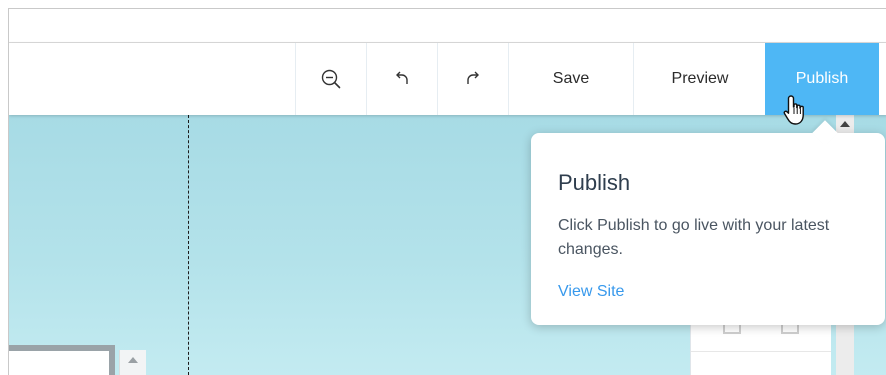 This screenshot has height=375, width=886. I want to click on save-button: Save, so click(570, 79).